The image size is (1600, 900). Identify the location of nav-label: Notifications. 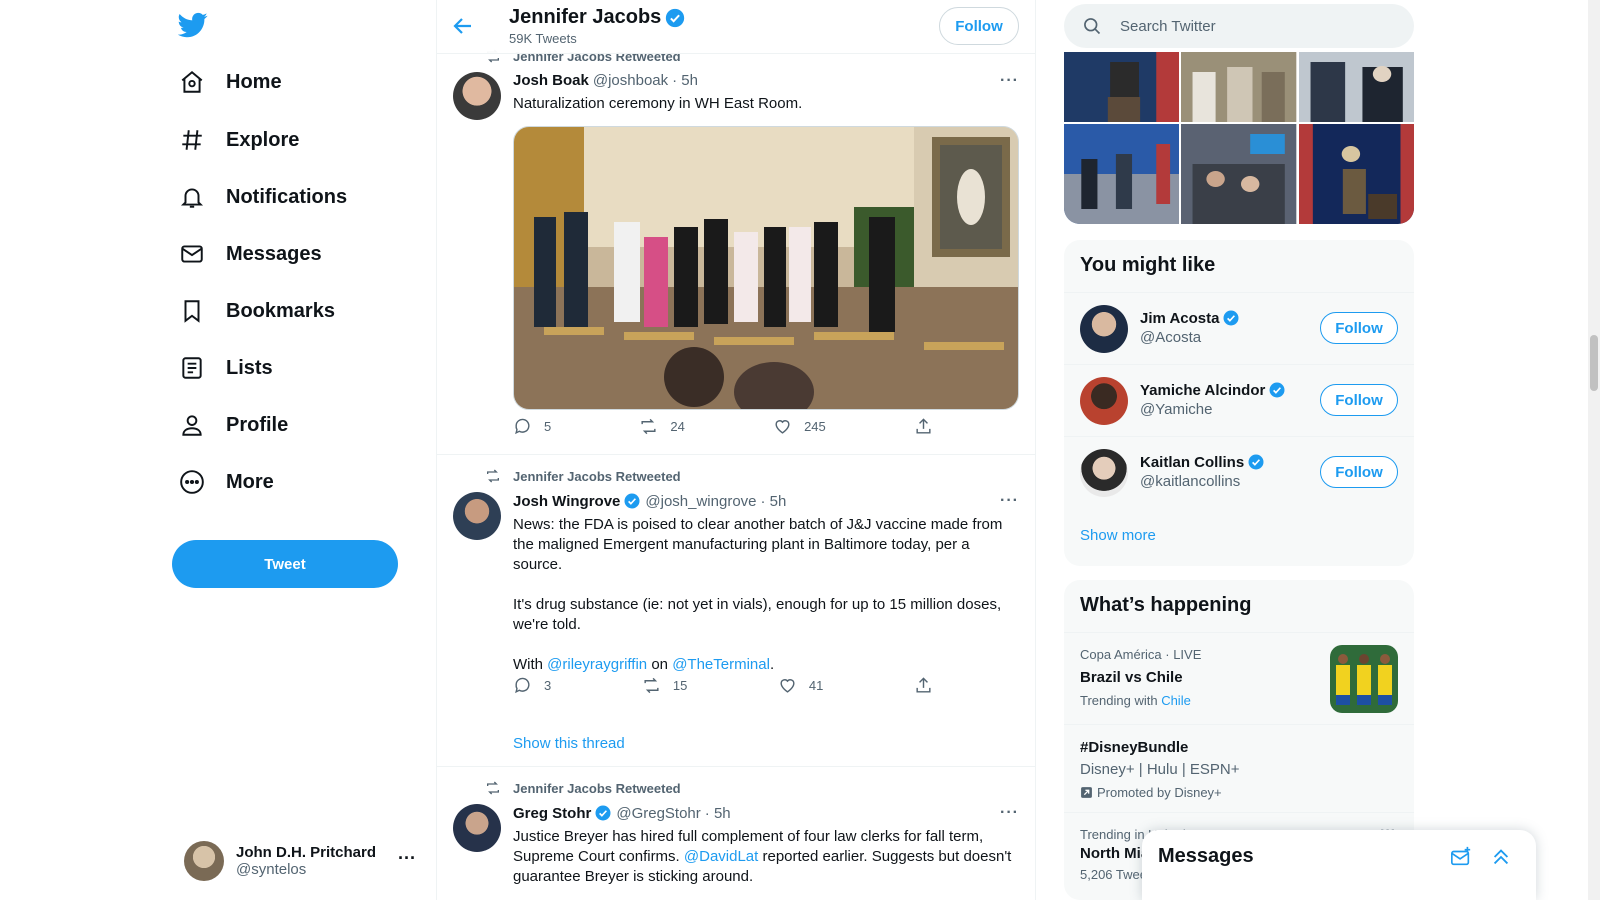
(287, 196).